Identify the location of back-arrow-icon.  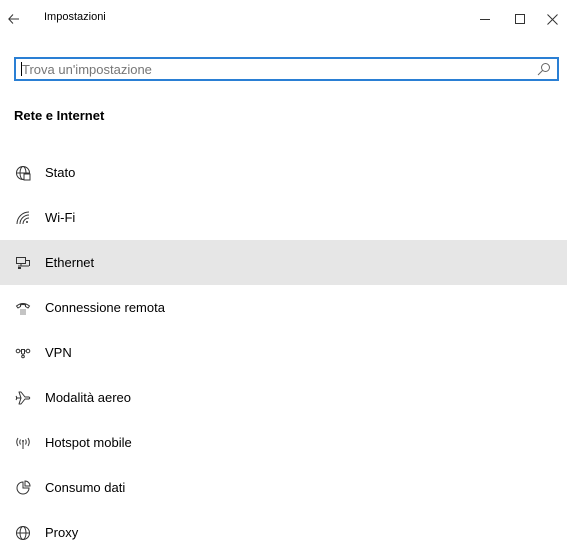
(13, 19).